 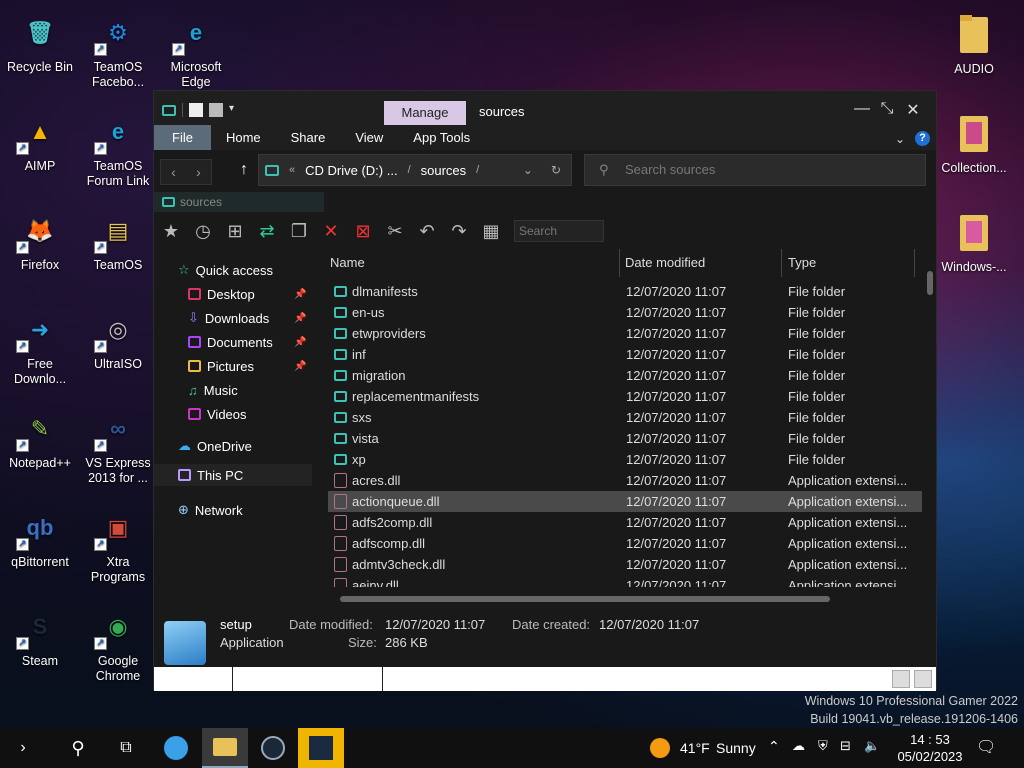 I want to click on copy-icon: ❐, so click(x=299, y=231).